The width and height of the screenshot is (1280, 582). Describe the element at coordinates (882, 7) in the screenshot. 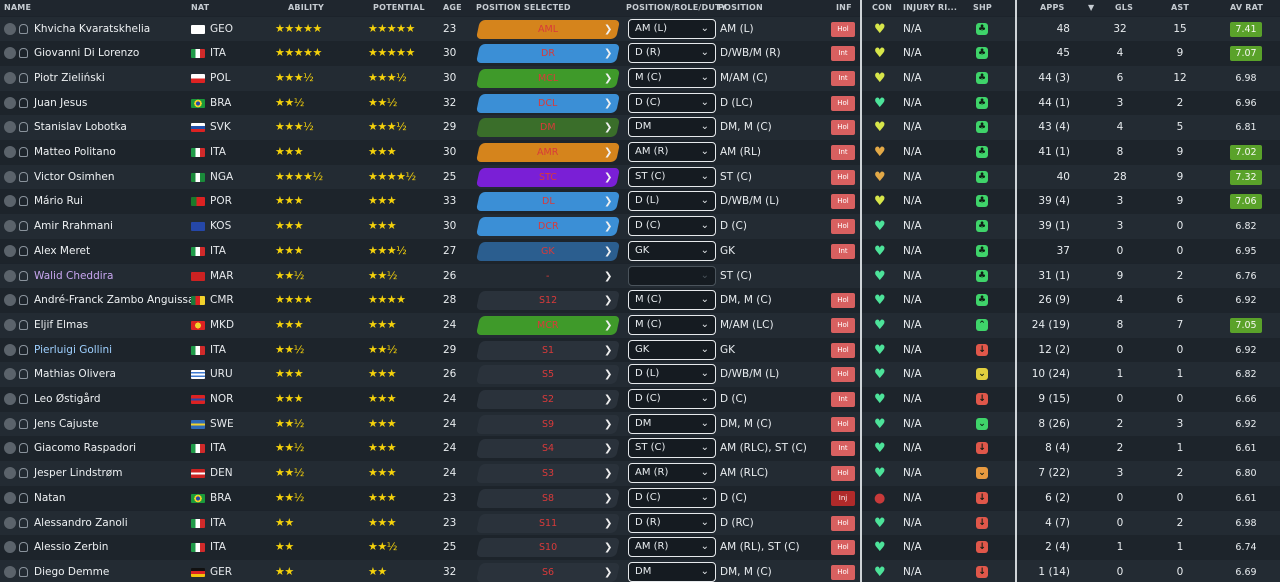

I see `col-con: CON` at that location.